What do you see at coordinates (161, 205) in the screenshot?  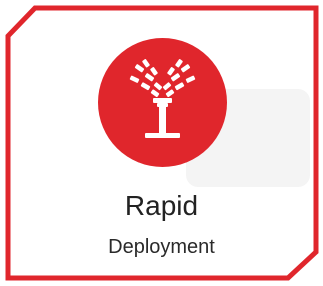 I see `card-title: Rapid` at bounding box center [161, 205].